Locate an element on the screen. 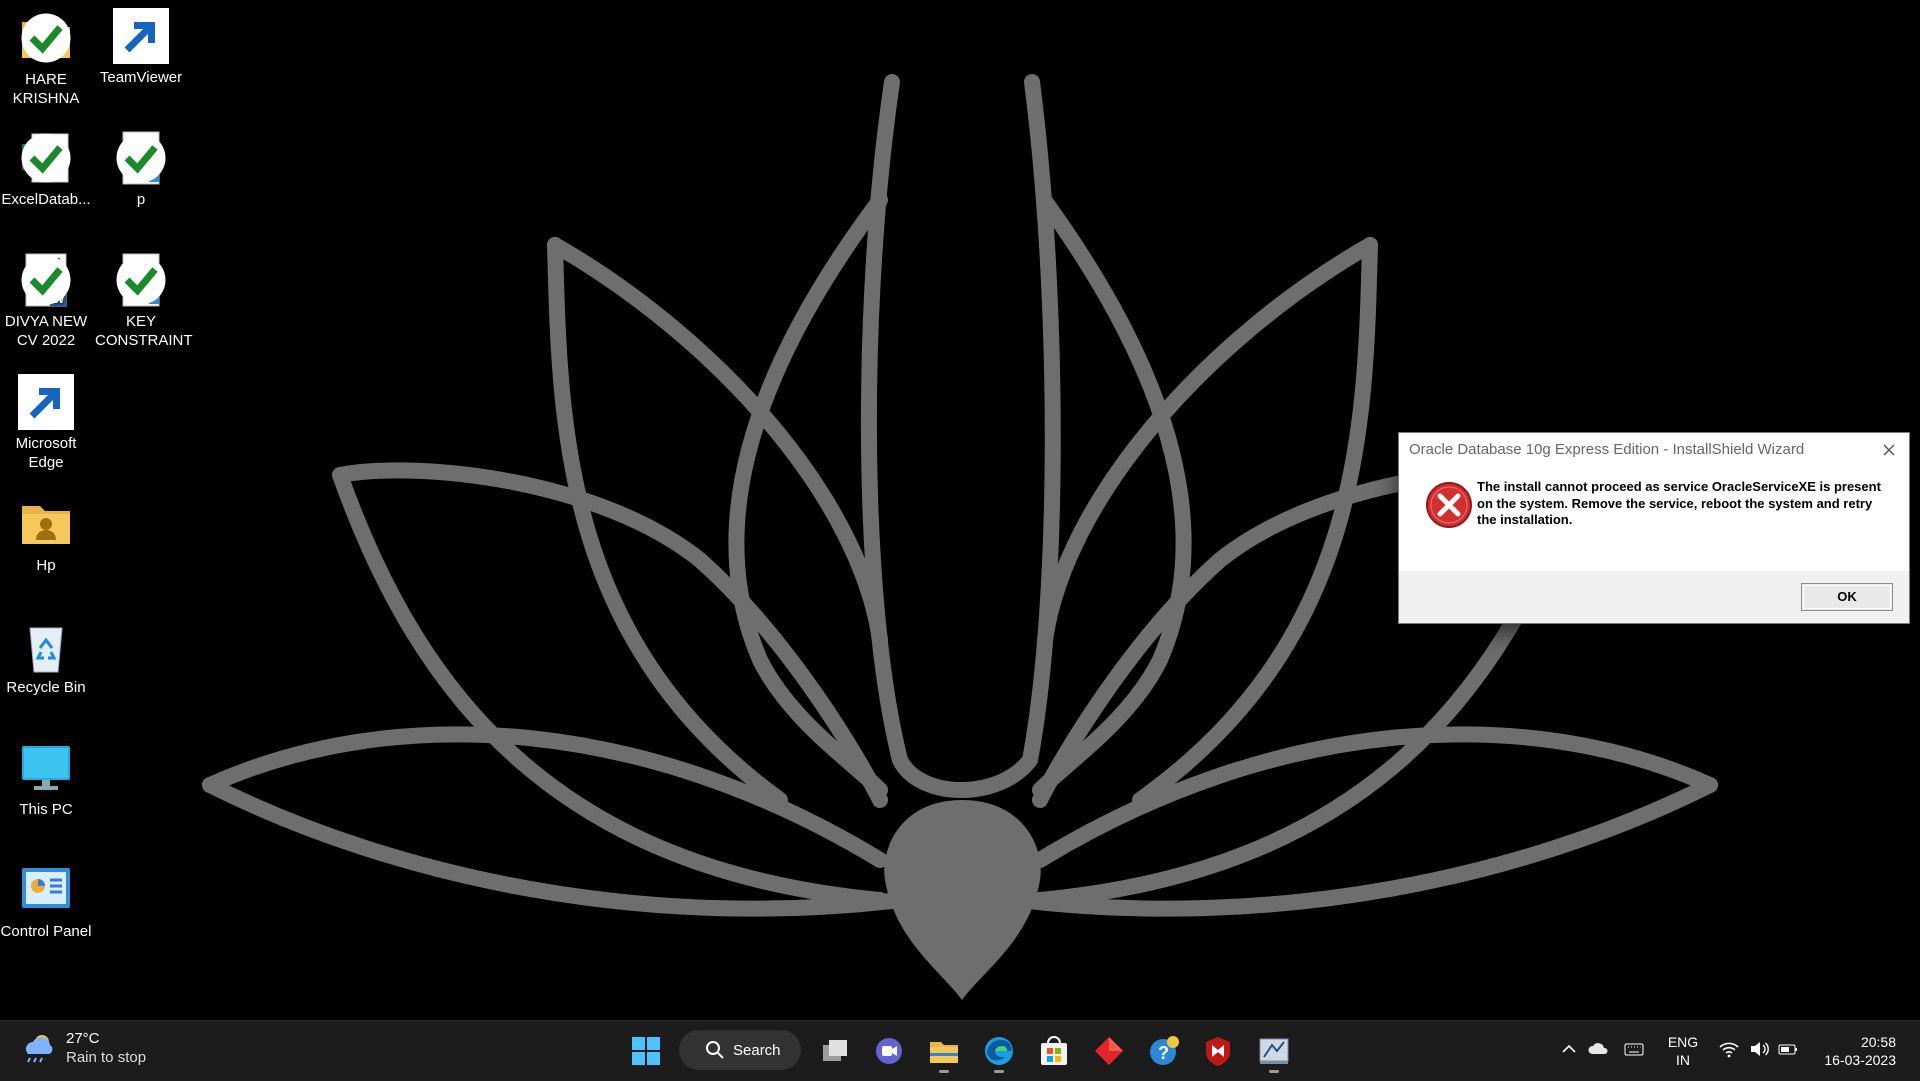 The image size is (1920, 1081). control-panel-icon is located at coordinates (46, 888).